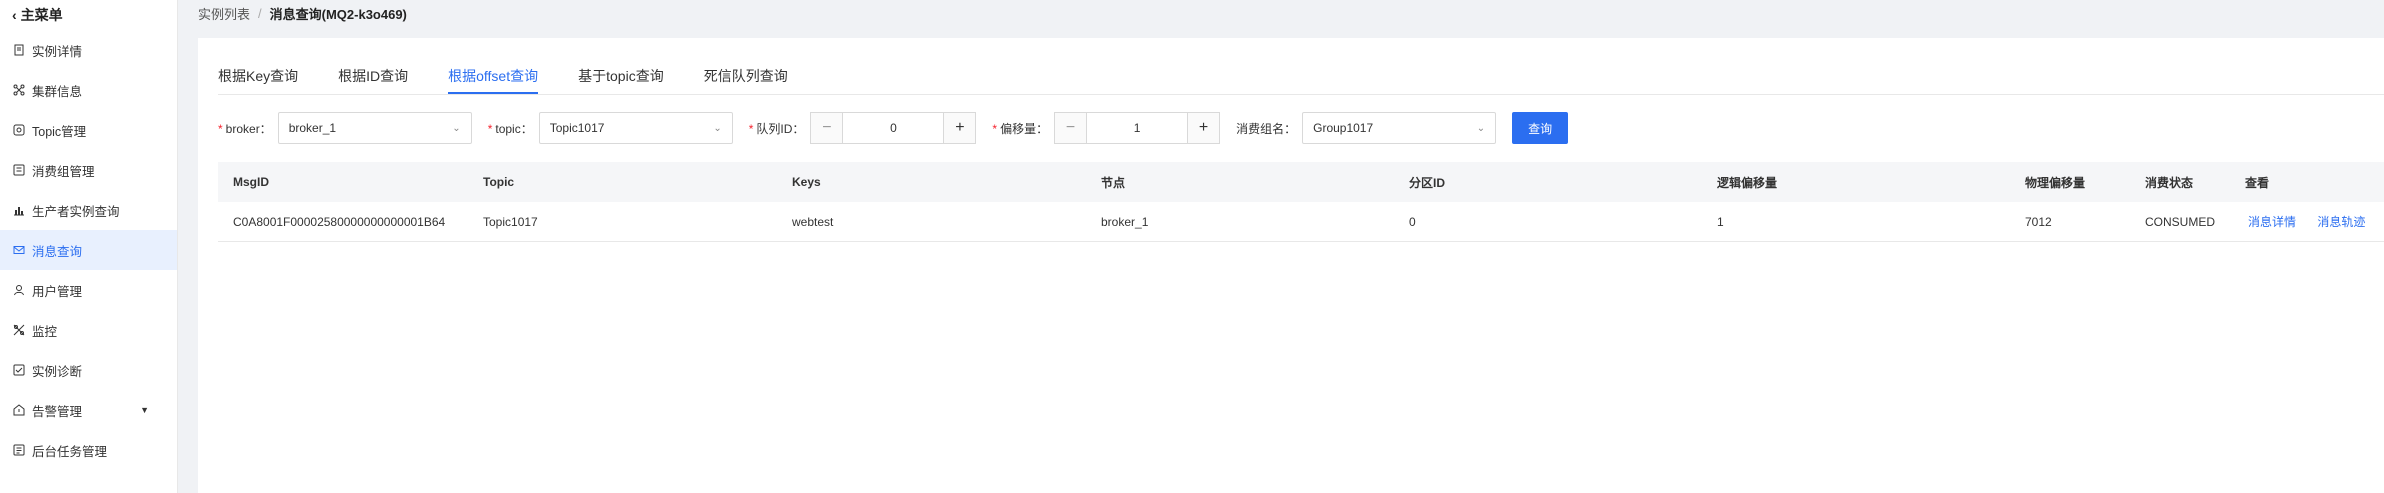 The height and width of the screenshot is (493, 2384). I want to click on file-icon, so click(19, 50).